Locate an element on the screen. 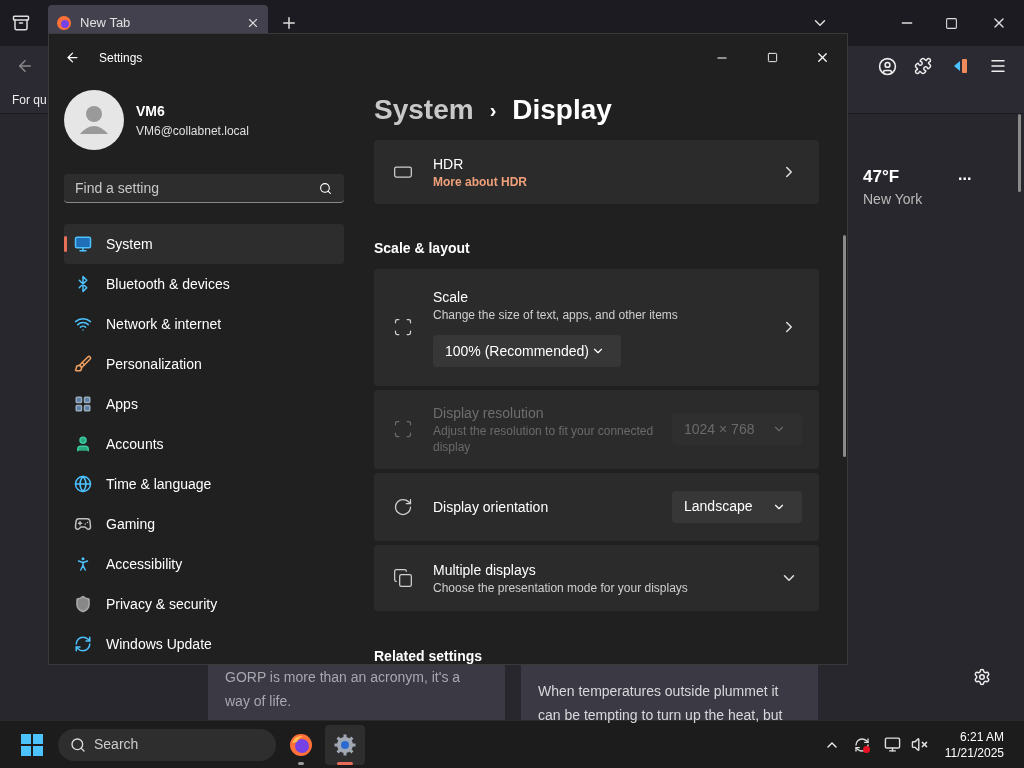 This screenshot has height=768, width=1024. breadcrumb-parent: System is located at coordinates (424, 110).